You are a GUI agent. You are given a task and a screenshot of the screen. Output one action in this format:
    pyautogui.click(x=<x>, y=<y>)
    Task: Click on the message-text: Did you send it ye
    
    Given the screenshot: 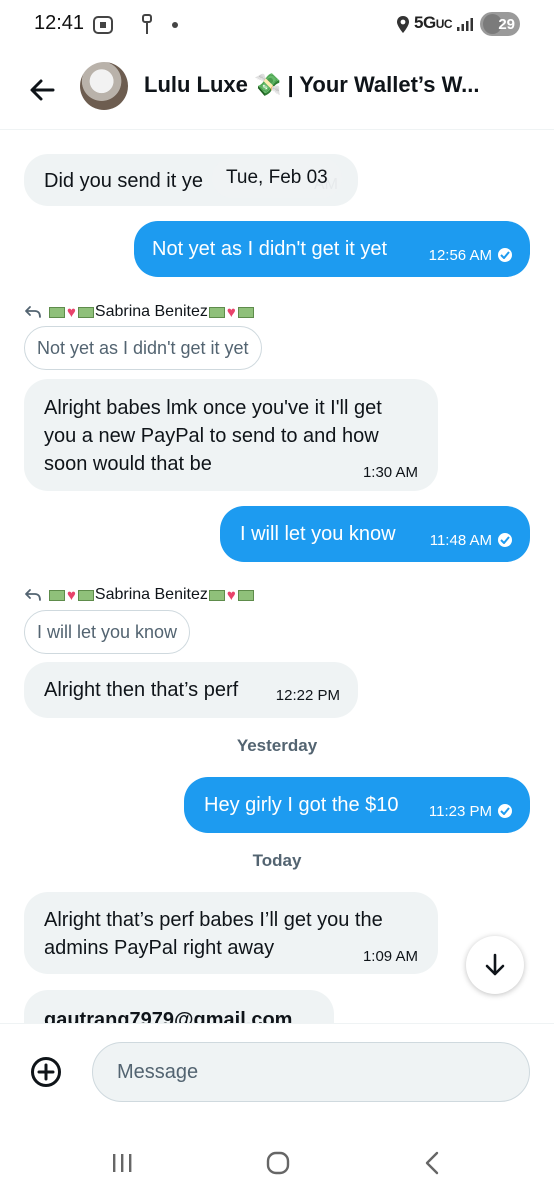 What is the action you would take?
    pyautogui.click(x=123, y=181)
    